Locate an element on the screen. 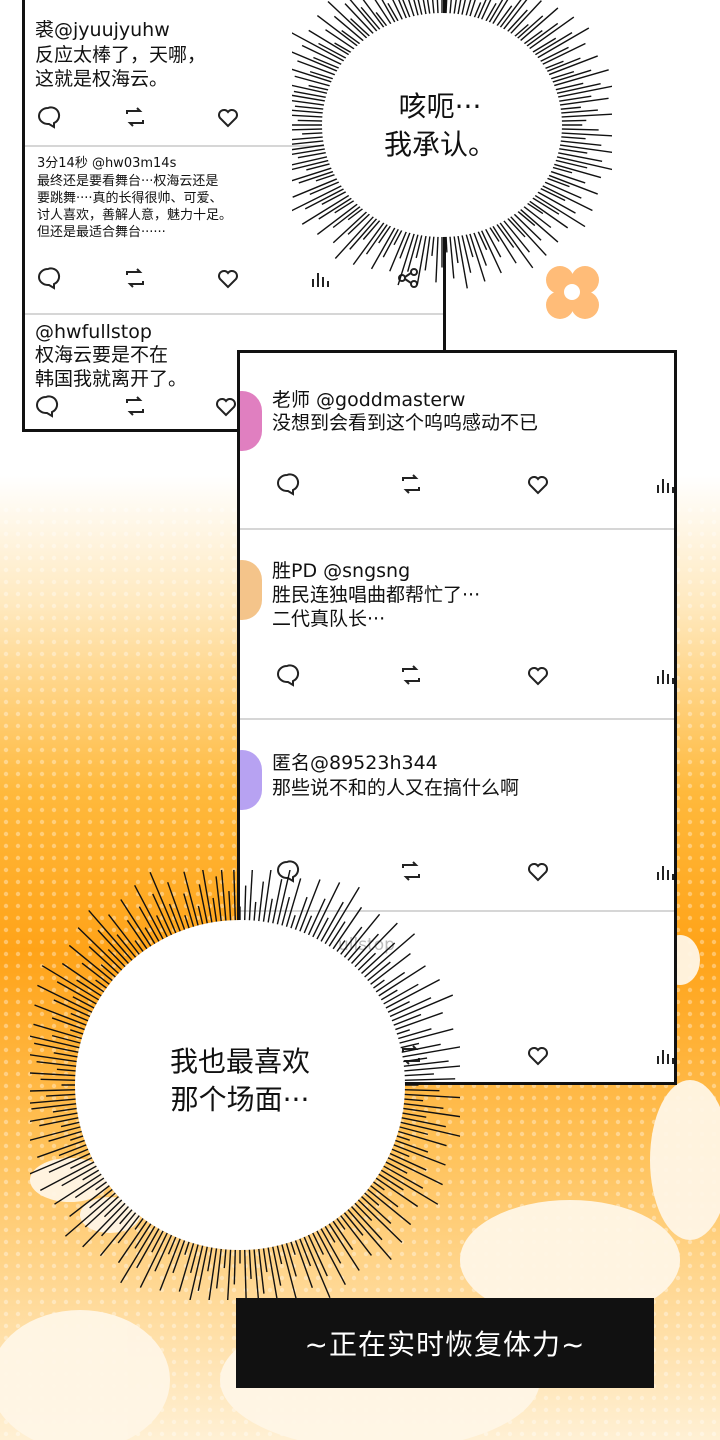 This screenshot has height=1440, width=720. tweet: 胜PD @sngsng 胜民连独唱曲都帮忙了··· 二代真队长··· is located at coordinates (457, 624).